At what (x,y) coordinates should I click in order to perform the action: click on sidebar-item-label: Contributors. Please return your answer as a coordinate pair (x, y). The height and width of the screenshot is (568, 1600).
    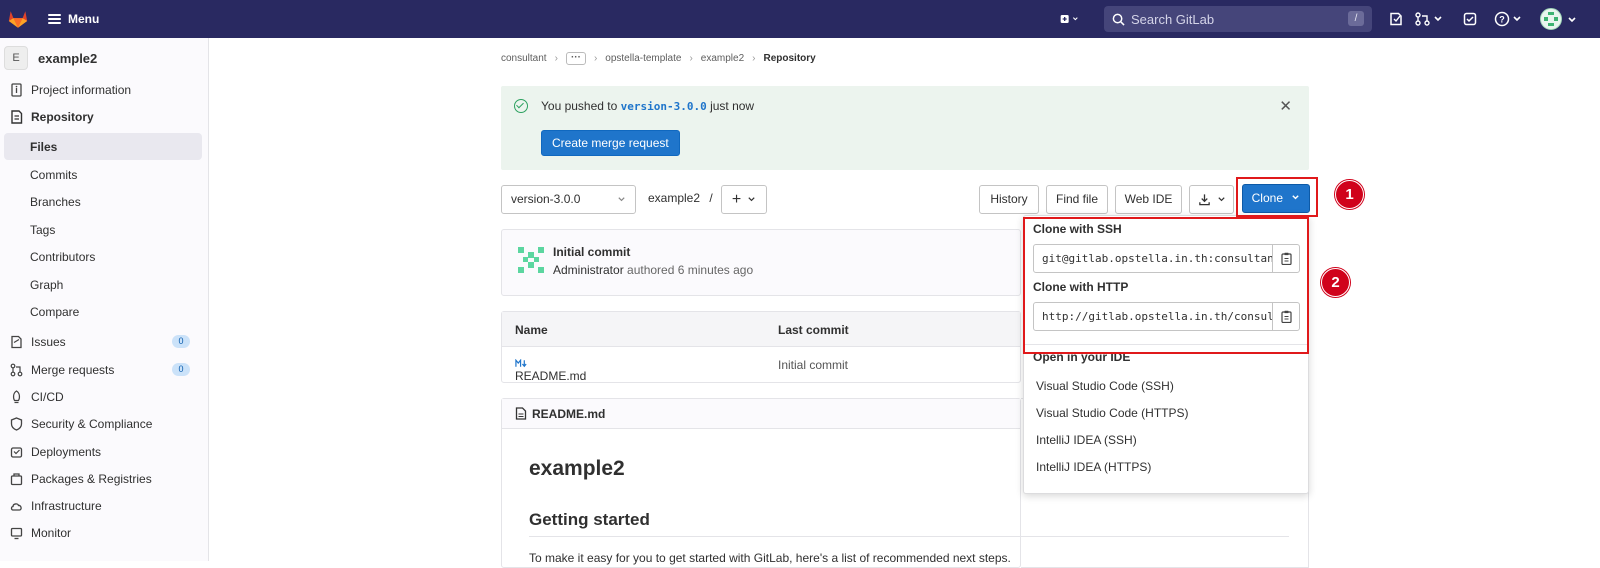
    Looking at the image, I should click on (63, 256).